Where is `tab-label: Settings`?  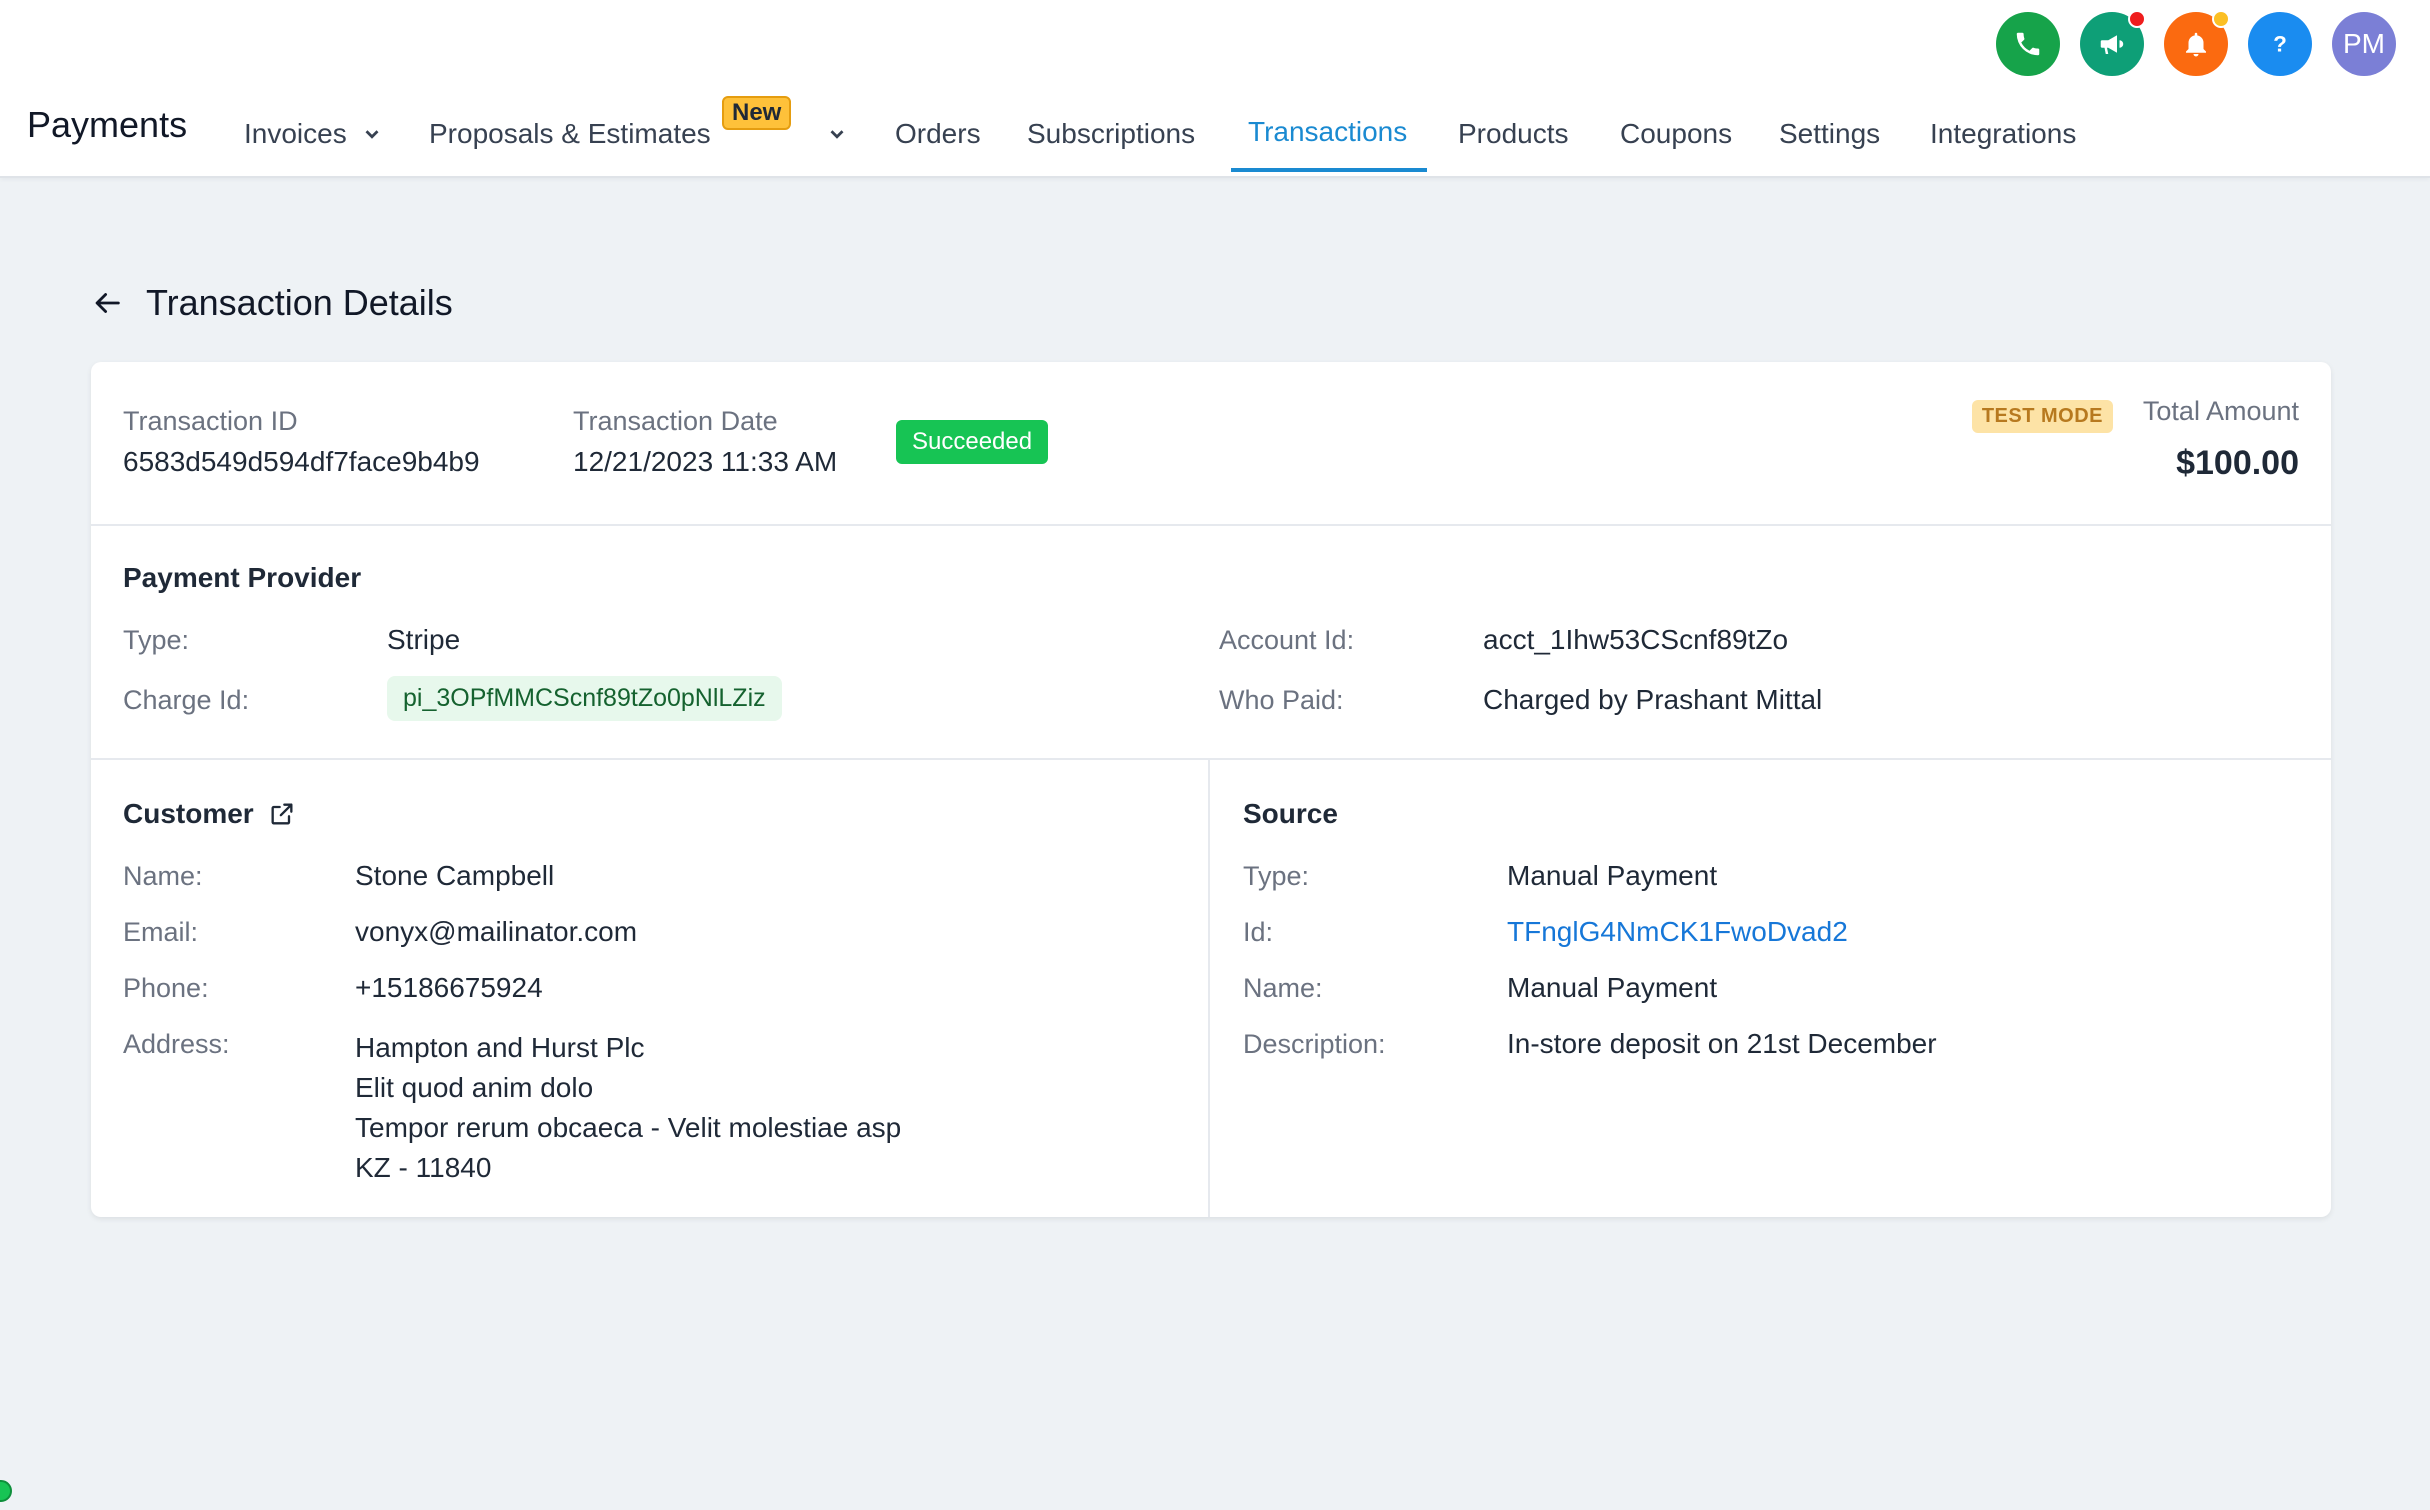
tab-label: Settings is located at coordinates (1830, 133).